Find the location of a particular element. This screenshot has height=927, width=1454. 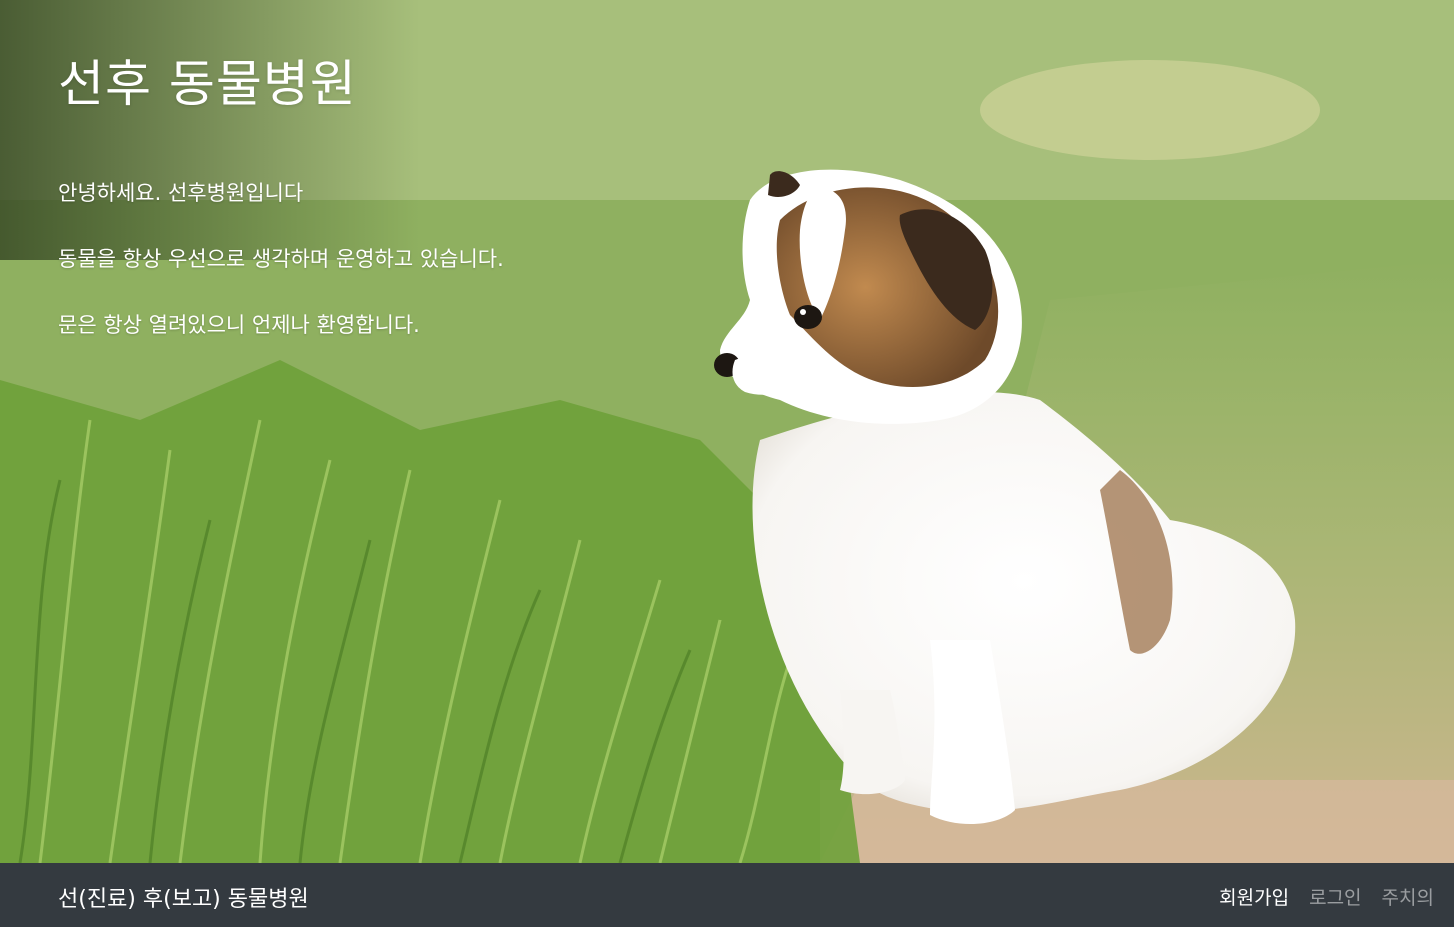

nav-link-signup: 회원가입 is located at coordinates (1254, 896).